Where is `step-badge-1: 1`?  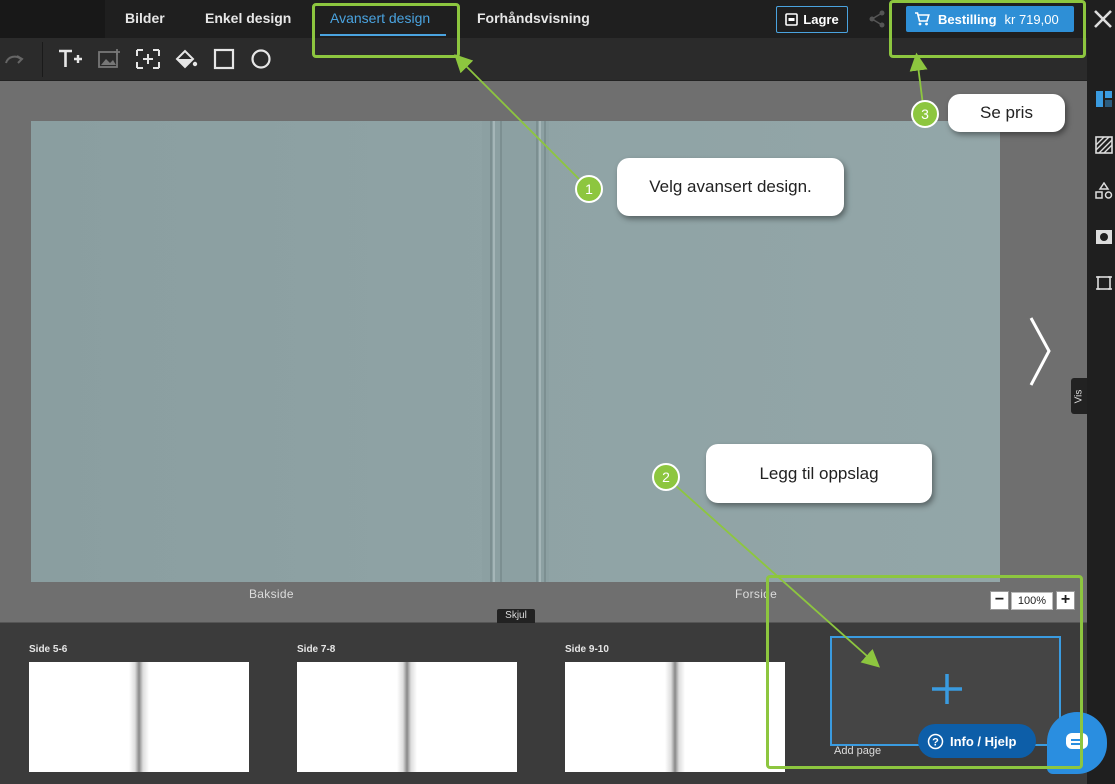 step-badge-1: 1 is located at coordinates (589, 189).